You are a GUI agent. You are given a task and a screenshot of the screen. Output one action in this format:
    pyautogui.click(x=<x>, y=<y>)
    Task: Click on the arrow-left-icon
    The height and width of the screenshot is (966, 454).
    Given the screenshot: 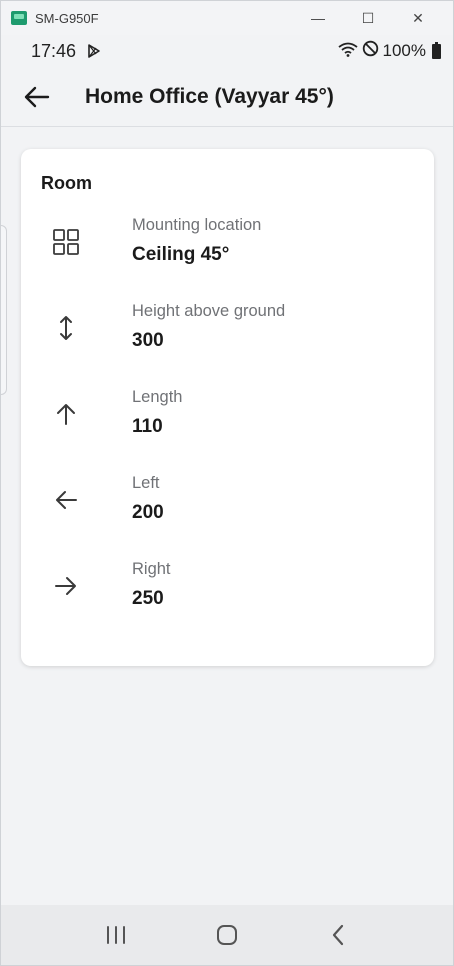 What is the action you would take?
    pyautogui.click(x=66, y=500)
    